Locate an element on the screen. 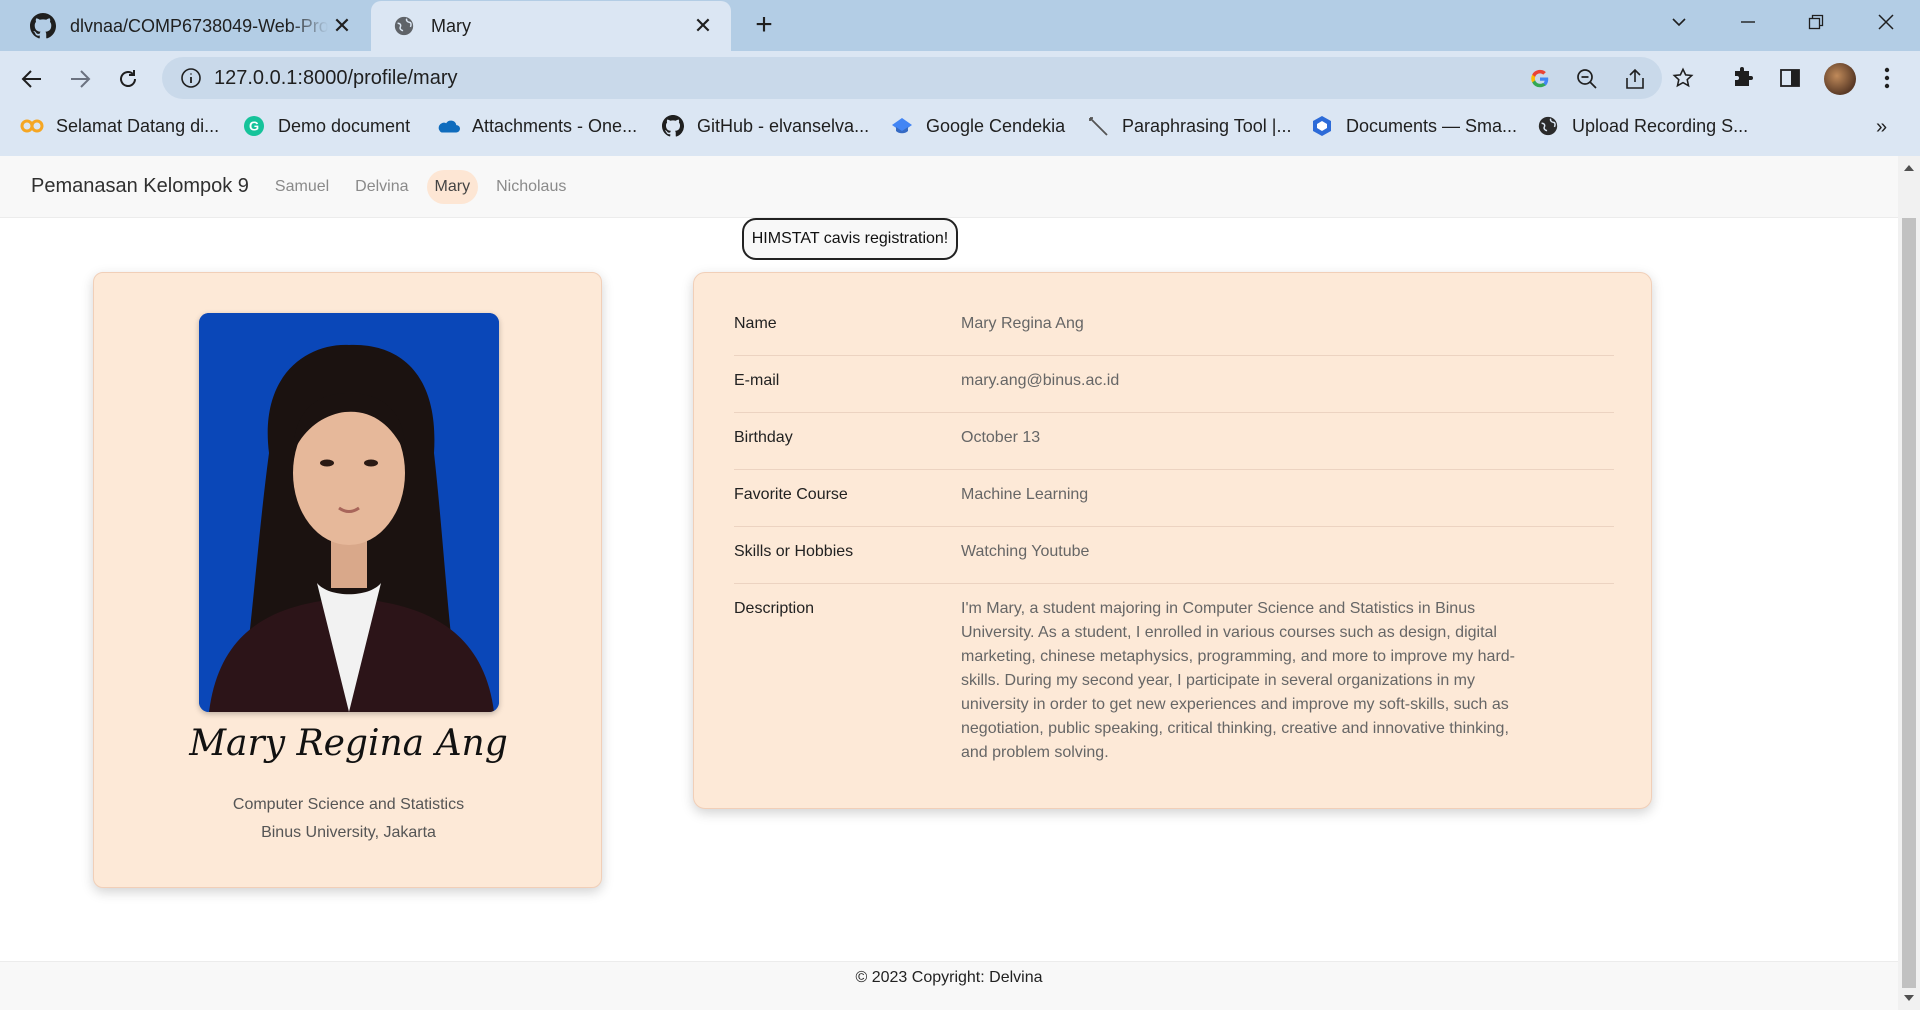  detail-value: October 13 is located at coordinates (1001, 437).